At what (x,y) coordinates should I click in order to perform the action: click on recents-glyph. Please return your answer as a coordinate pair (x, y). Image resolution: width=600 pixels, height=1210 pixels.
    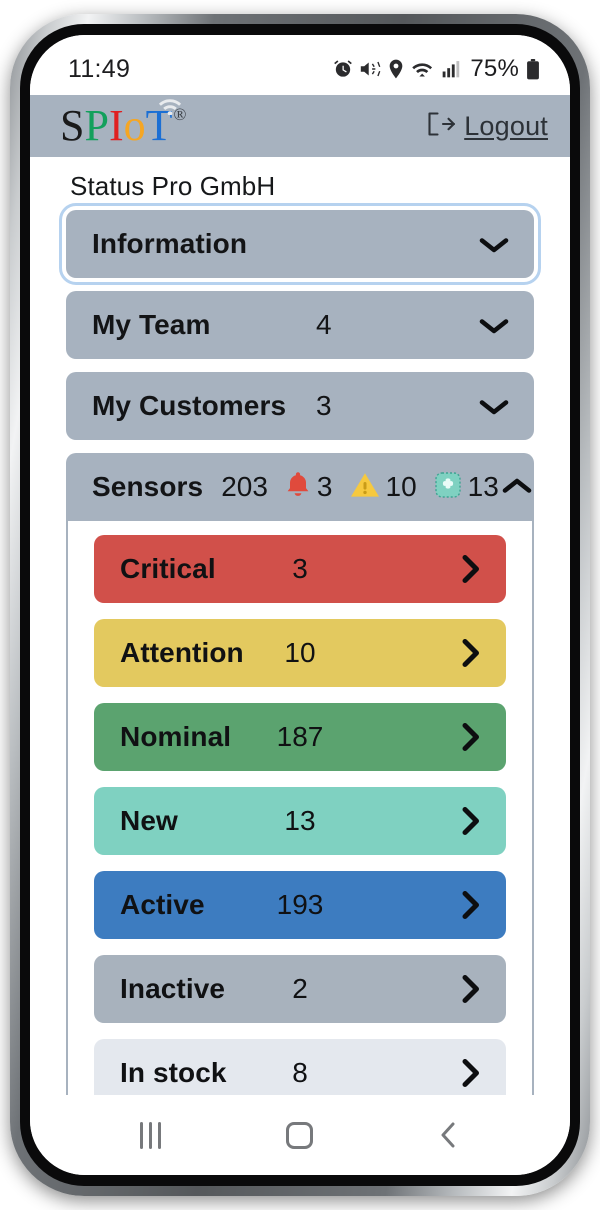
    Looking at the image, I should click on (151, 1135).